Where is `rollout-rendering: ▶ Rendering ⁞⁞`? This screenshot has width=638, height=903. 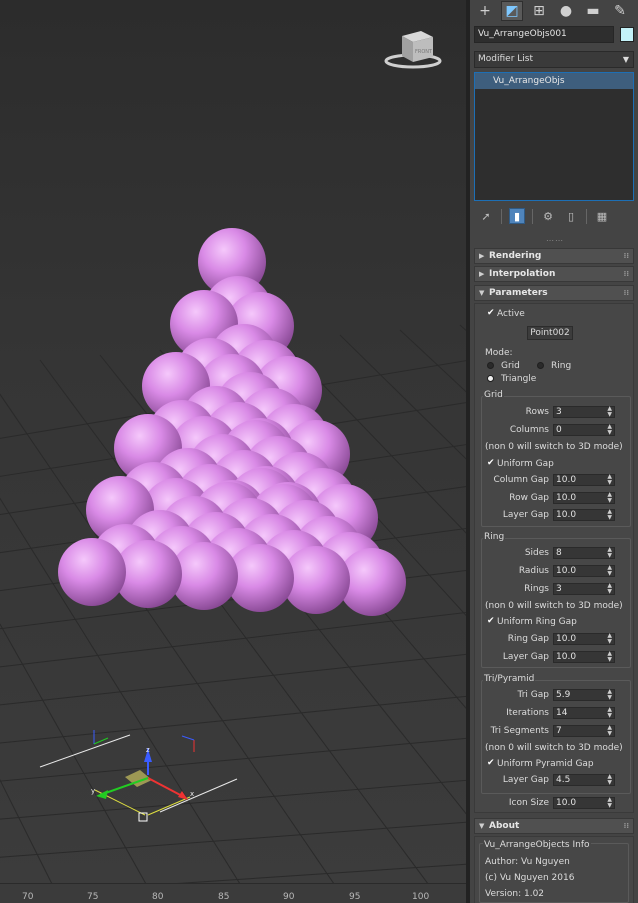
rollout-rendering: ▶ Rendering ⁞⁞ is located at coordinates (554, 256).